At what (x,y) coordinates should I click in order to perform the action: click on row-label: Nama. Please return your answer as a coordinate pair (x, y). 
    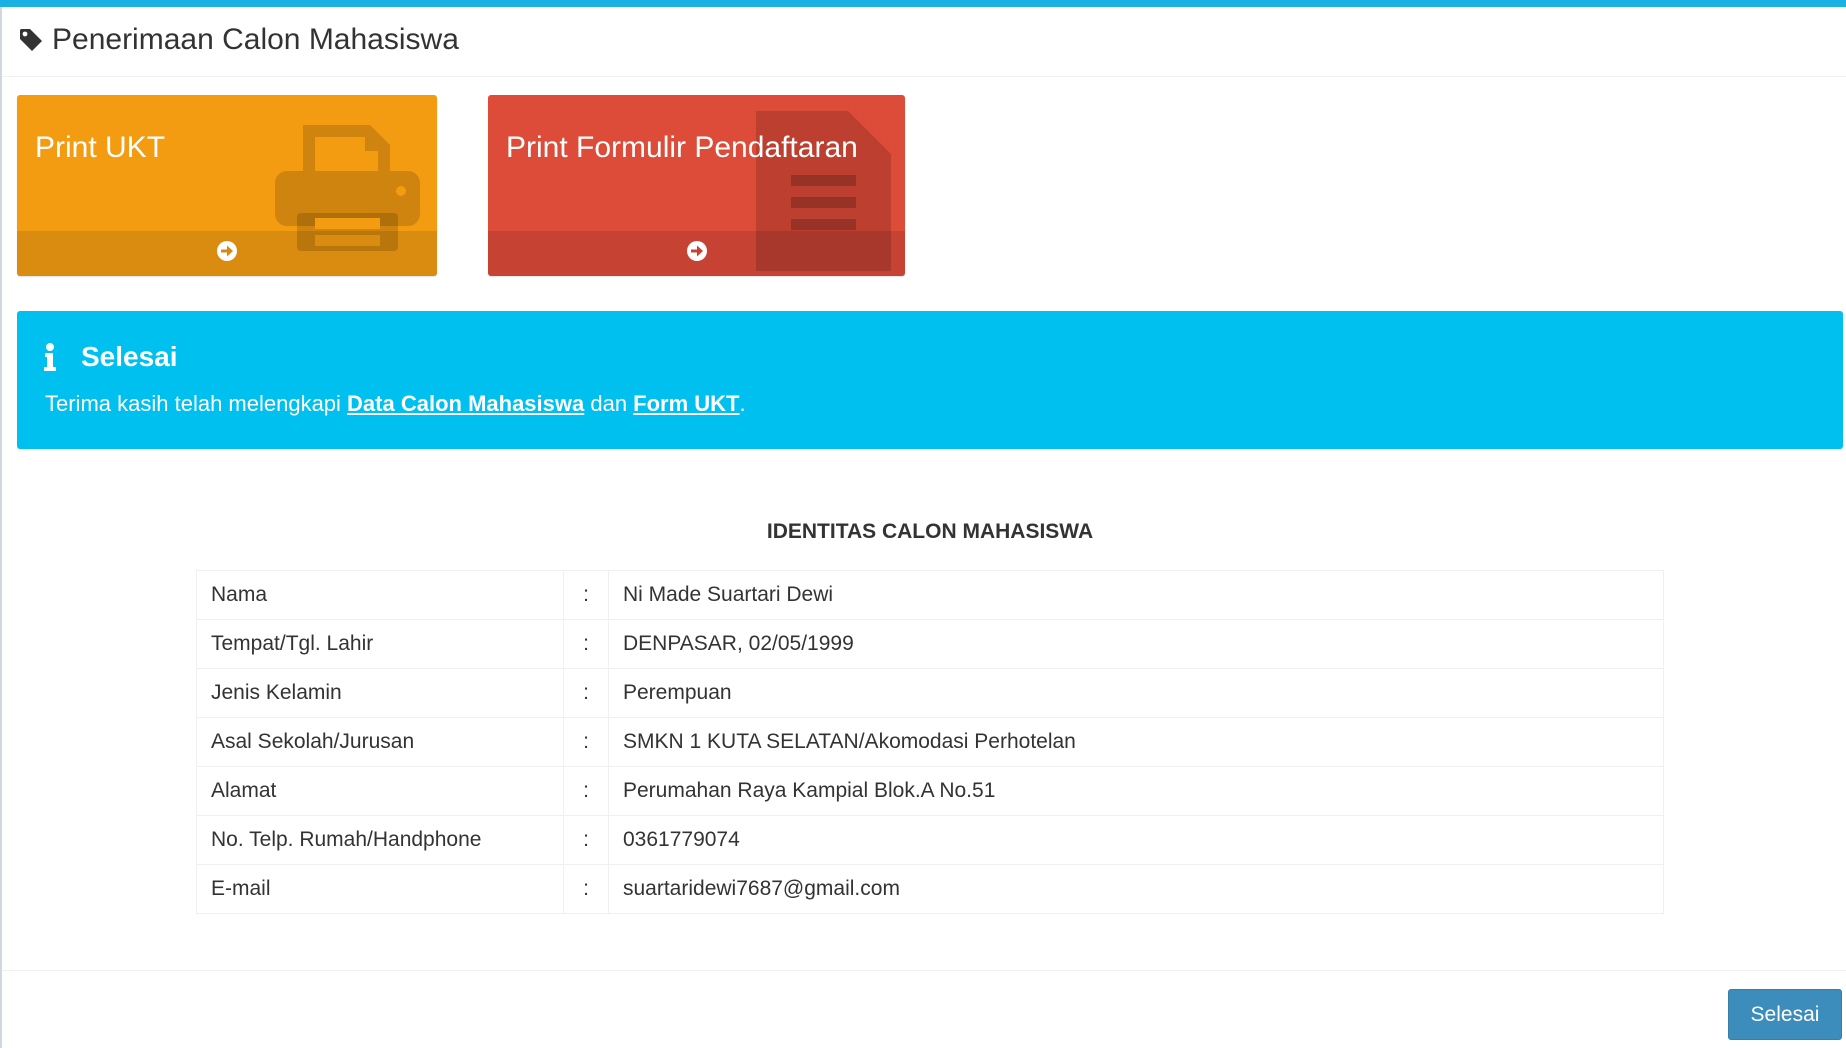
    Looking at the image, I should click on (380, 595).